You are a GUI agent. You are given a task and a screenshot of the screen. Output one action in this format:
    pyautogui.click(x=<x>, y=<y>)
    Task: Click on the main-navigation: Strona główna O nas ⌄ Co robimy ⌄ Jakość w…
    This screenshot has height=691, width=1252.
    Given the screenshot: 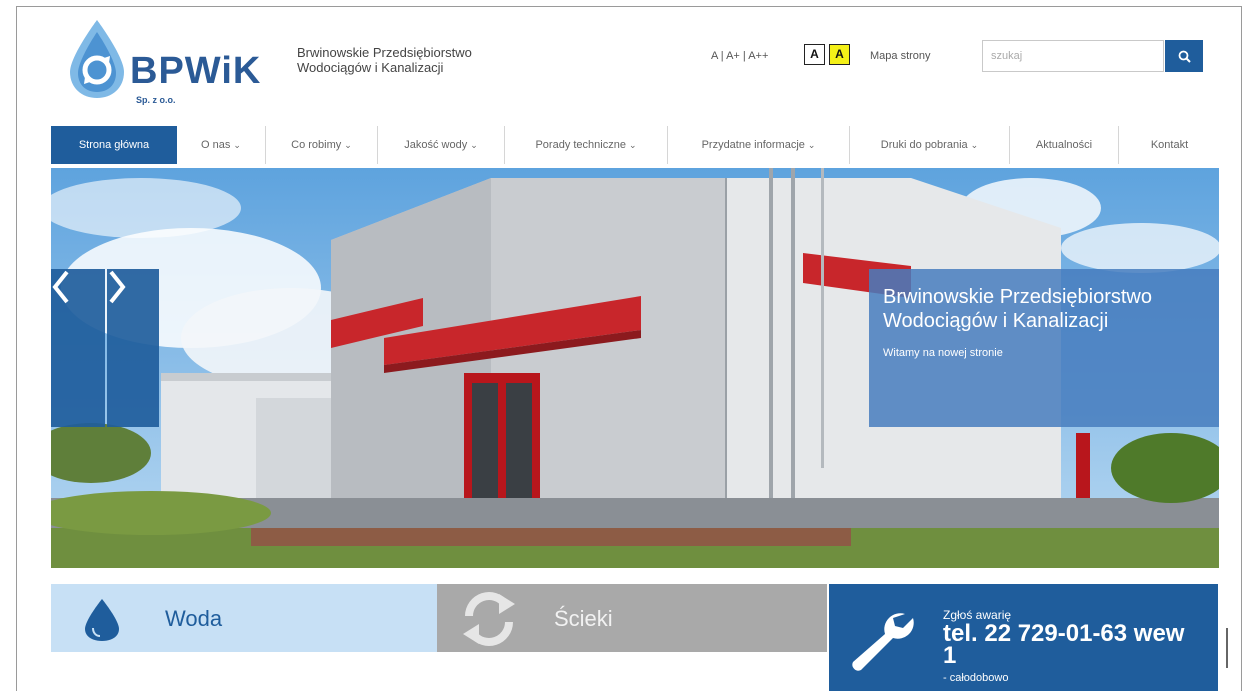 What is the action you would take?
    pyautogui.click(x=635, y=145)
    